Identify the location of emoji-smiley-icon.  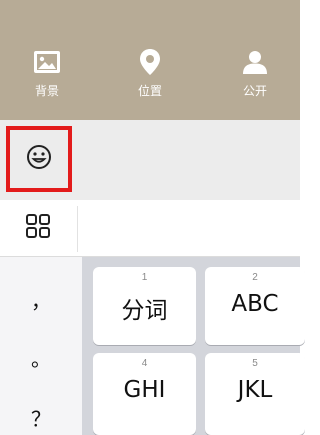
(39, 159).